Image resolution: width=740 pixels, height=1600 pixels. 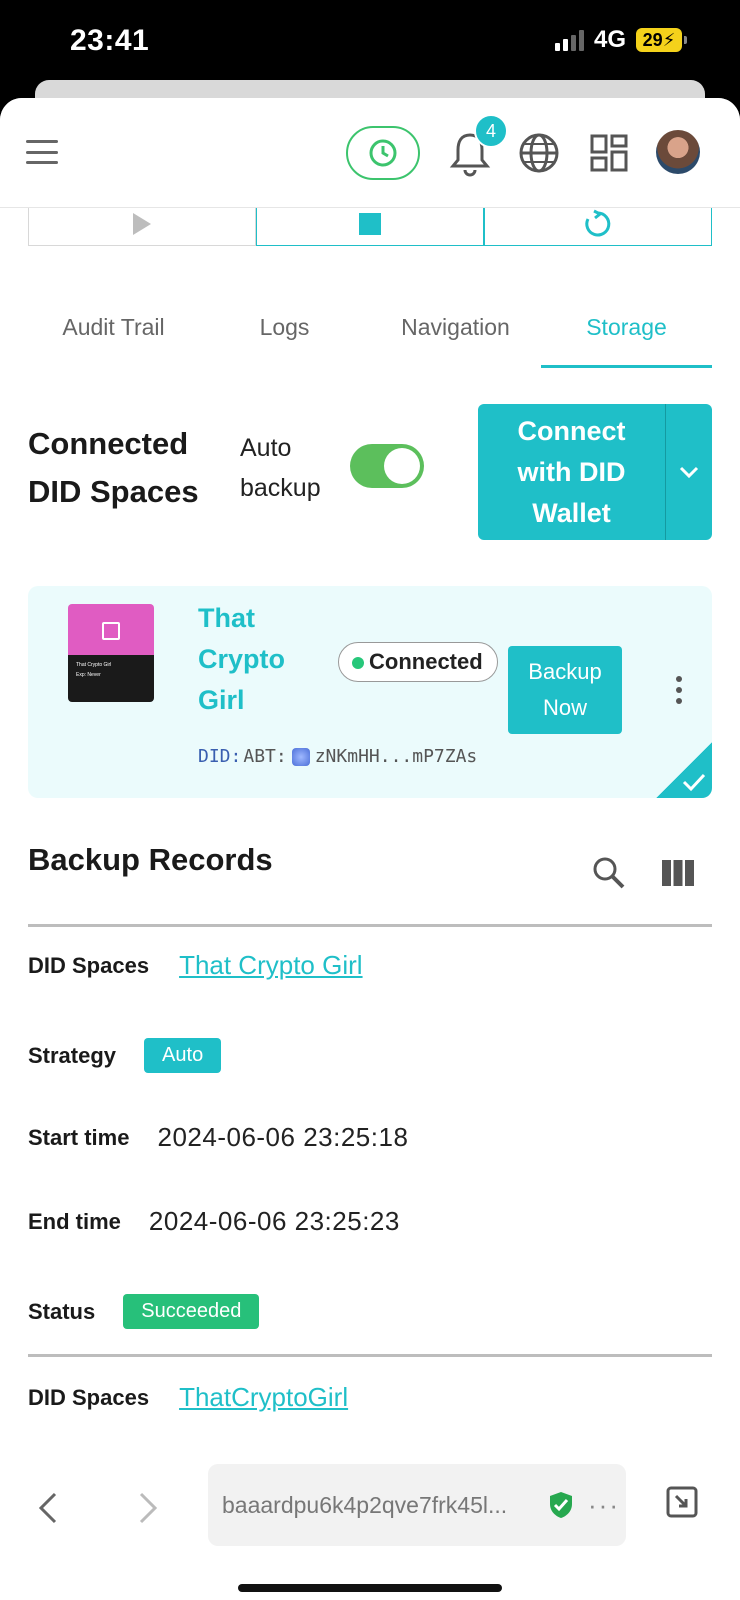 I want to click on apps-grid-icon, so click(x=609, y=153).